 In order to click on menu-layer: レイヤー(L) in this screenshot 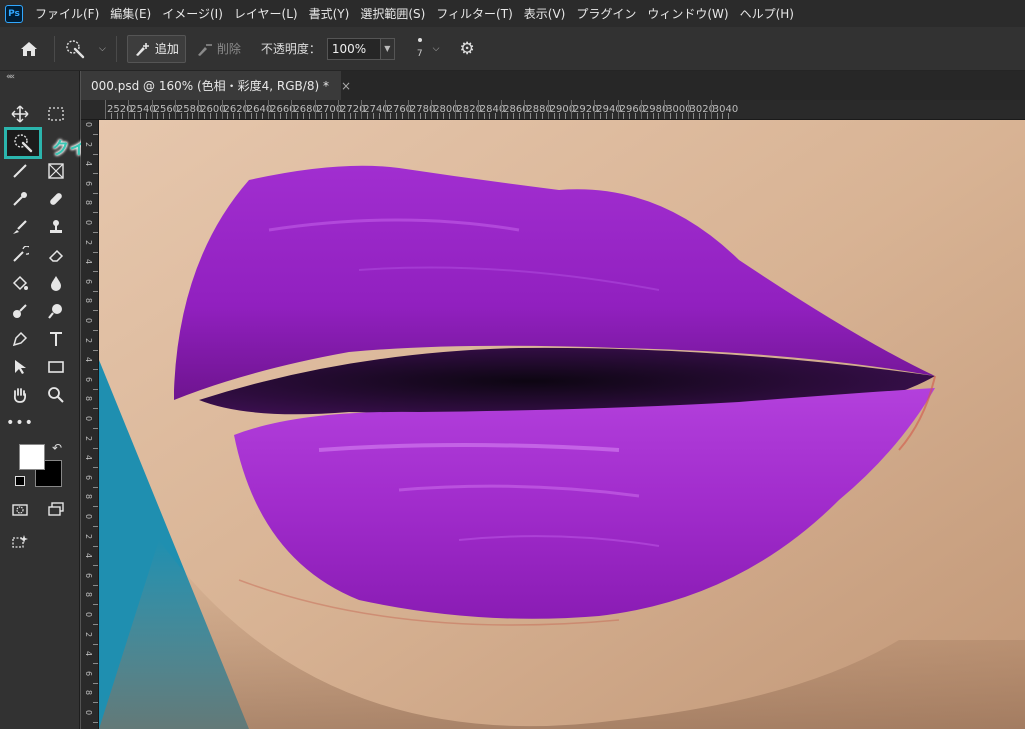, I will do `click(266, 13)`.